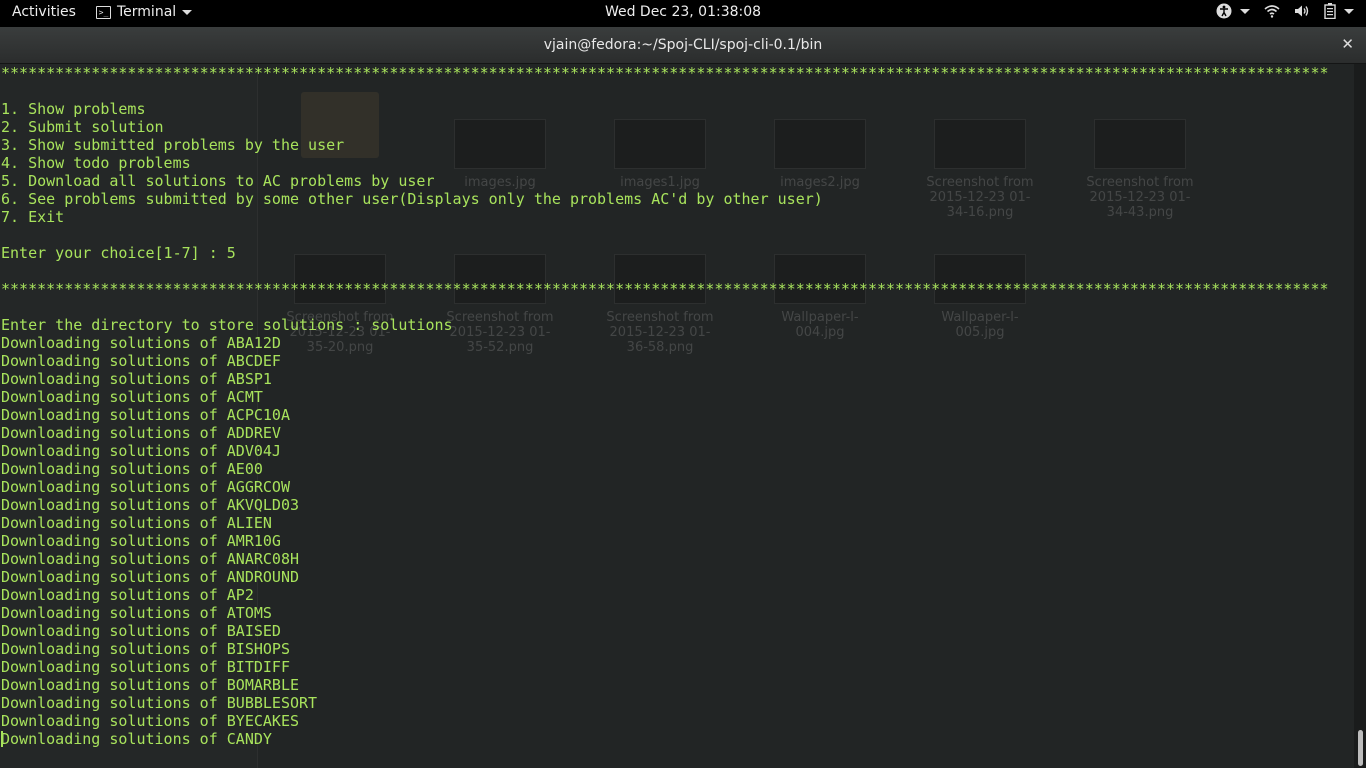 The width and height of the screenshot is (1366, 768). What do you see at coordinates (145, 487) in the screenshot?
I see `terminal-line: Downloading solutions of AGGRCOW` at bounding box center [145, 487].